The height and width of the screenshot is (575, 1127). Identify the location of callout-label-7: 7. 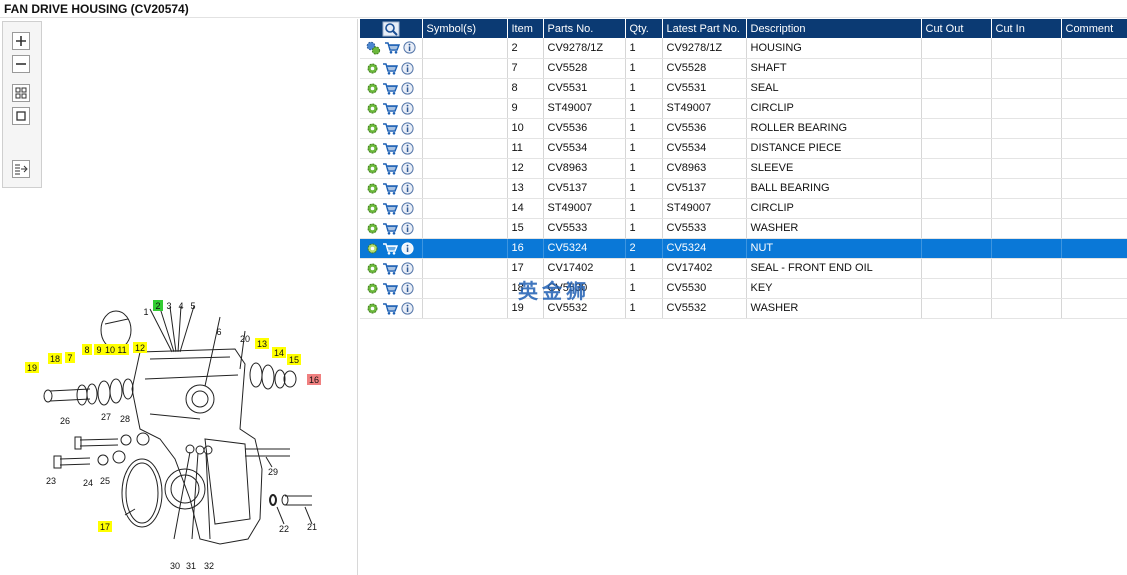
(69, 358).